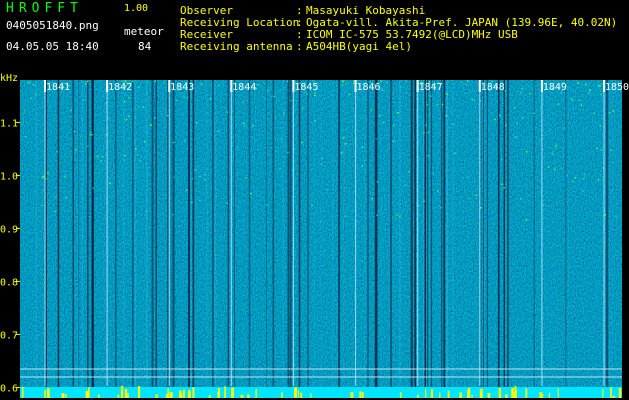 Image resolution: width=629 pixels, height=400 pixels. Describe the element at coordinates (120, 87) in the screenshot. I see `time-tick-label: 1842` at that location.